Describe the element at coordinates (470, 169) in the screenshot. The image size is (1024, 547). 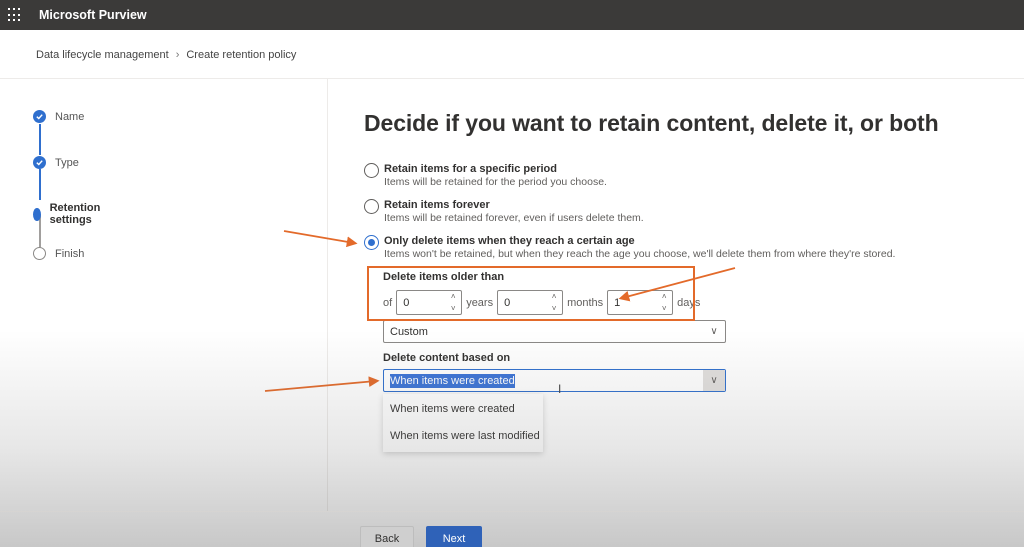
I see `option-label: Retain items for a specific period` at that location.